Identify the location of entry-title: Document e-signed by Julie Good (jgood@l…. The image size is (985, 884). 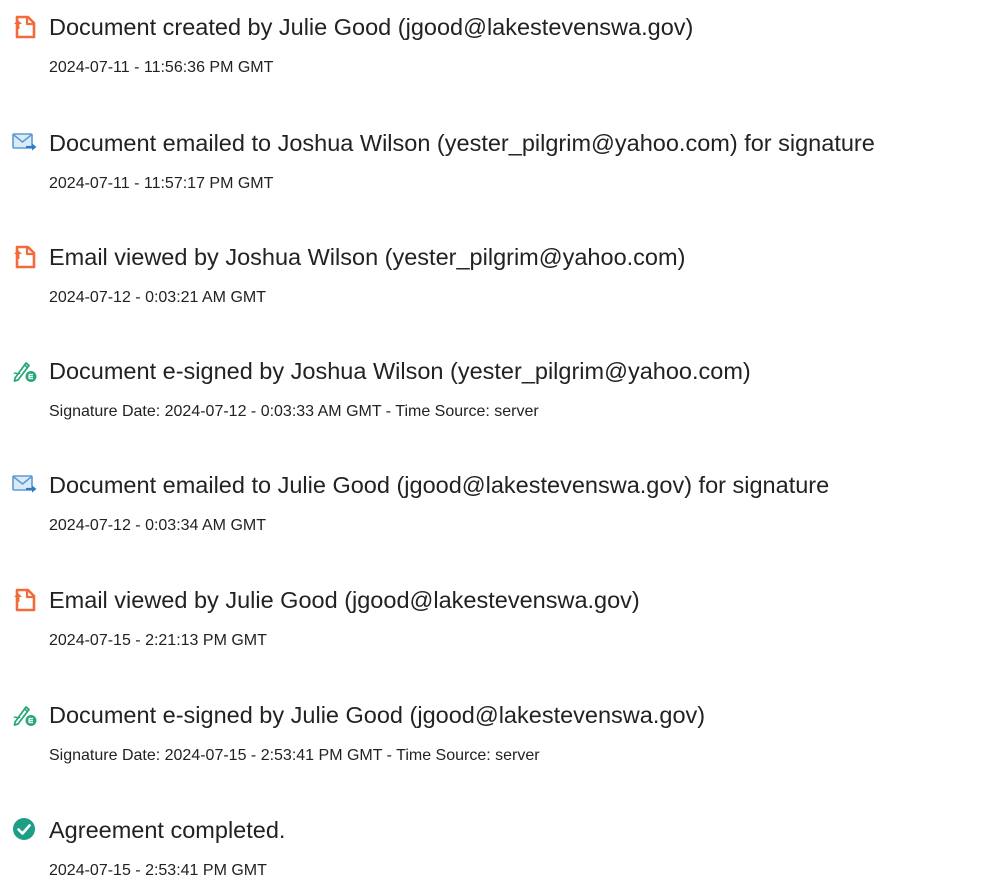
(377, 715).